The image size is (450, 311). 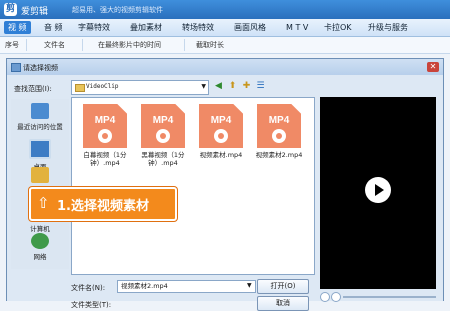 What do you see at coordinates (146, 27) in the screenshot?
I see `menu-overlay: 叠加素材` at bounding box center [146, 27].